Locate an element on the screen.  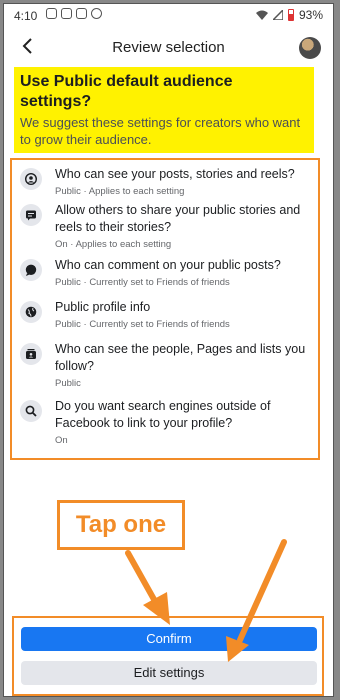
tap-one-callout: Tap one is located at coordinates (121, 525).